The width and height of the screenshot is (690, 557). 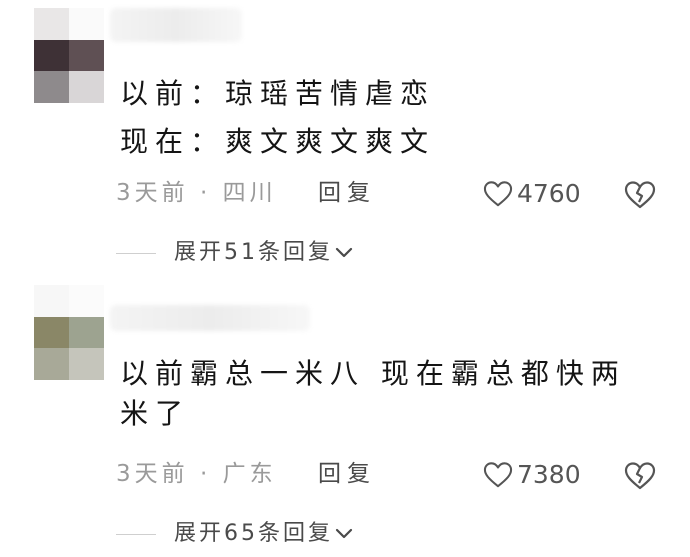 What do you see at coordinates (196, 193) in the screenshot?
I see `comment-meta: 3天前 · 四川` at bounding box center [196, 193].